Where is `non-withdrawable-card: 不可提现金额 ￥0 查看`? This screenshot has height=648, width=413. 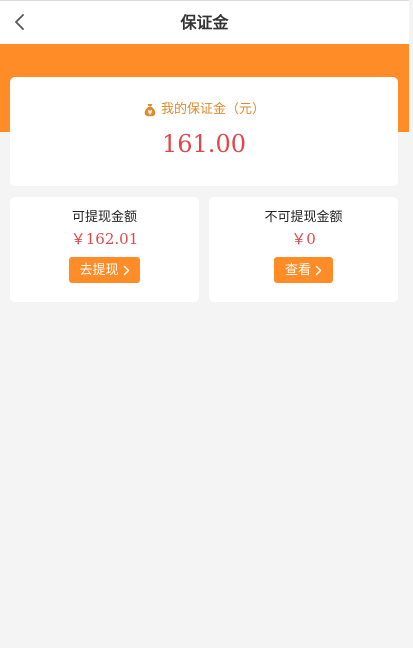
non-withdrawable-card: 不可提现金额 ￥0 查看 is located at coordinates (303, 249).